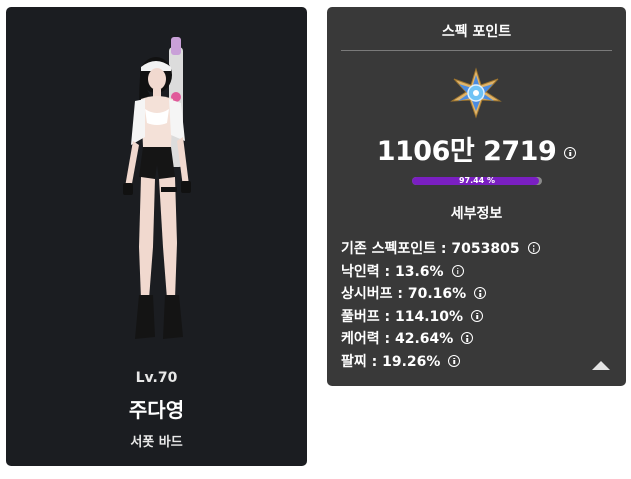 The image size is (631, 479). I want to click on spec-score: 1106만 2719, so click(476, 148).